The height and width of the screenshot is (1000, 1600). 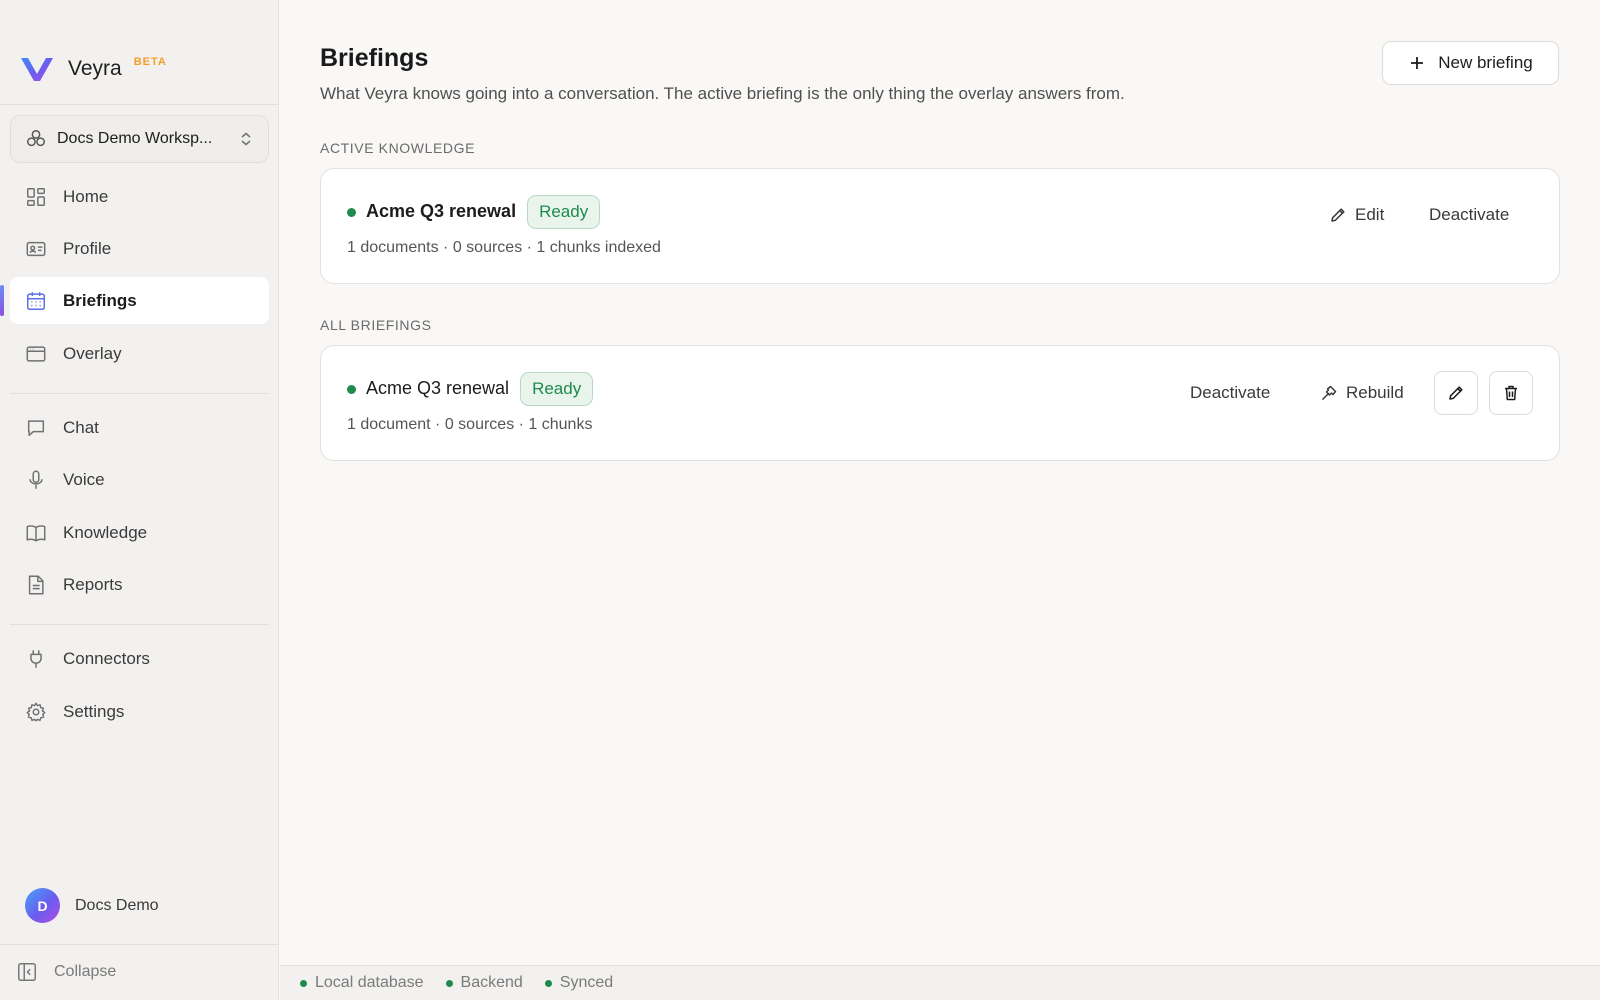 I want to click on status-backend: Backend, so click(x=484, y=983).